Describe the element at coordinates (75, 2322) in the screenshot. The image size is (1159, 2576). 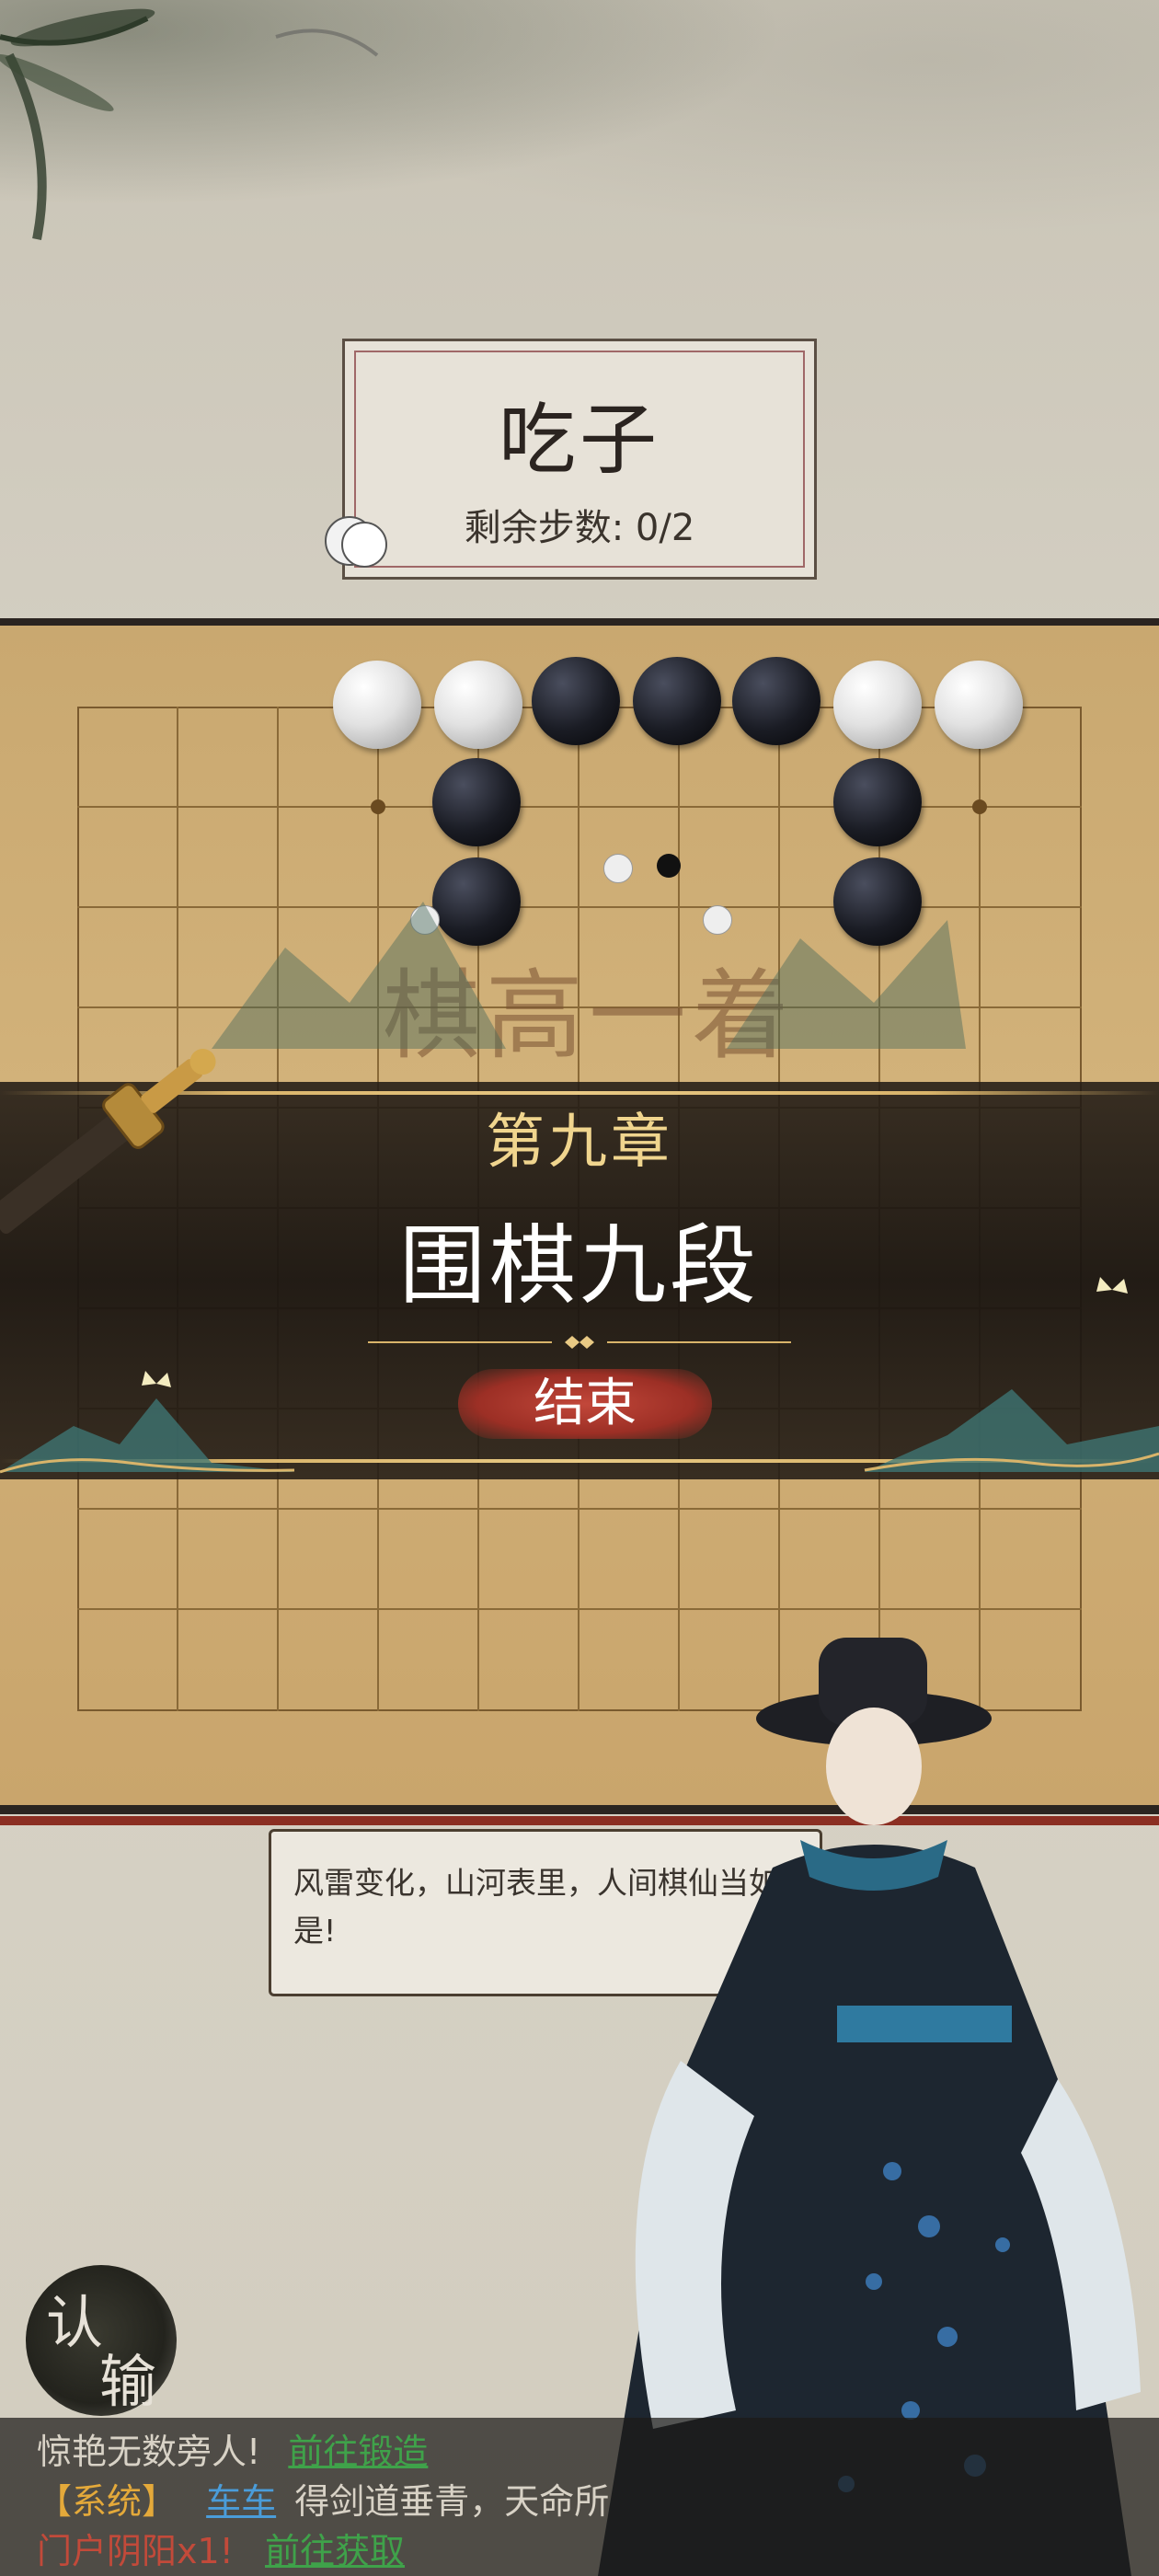
I see `surrender-label-1: 认` at that location.